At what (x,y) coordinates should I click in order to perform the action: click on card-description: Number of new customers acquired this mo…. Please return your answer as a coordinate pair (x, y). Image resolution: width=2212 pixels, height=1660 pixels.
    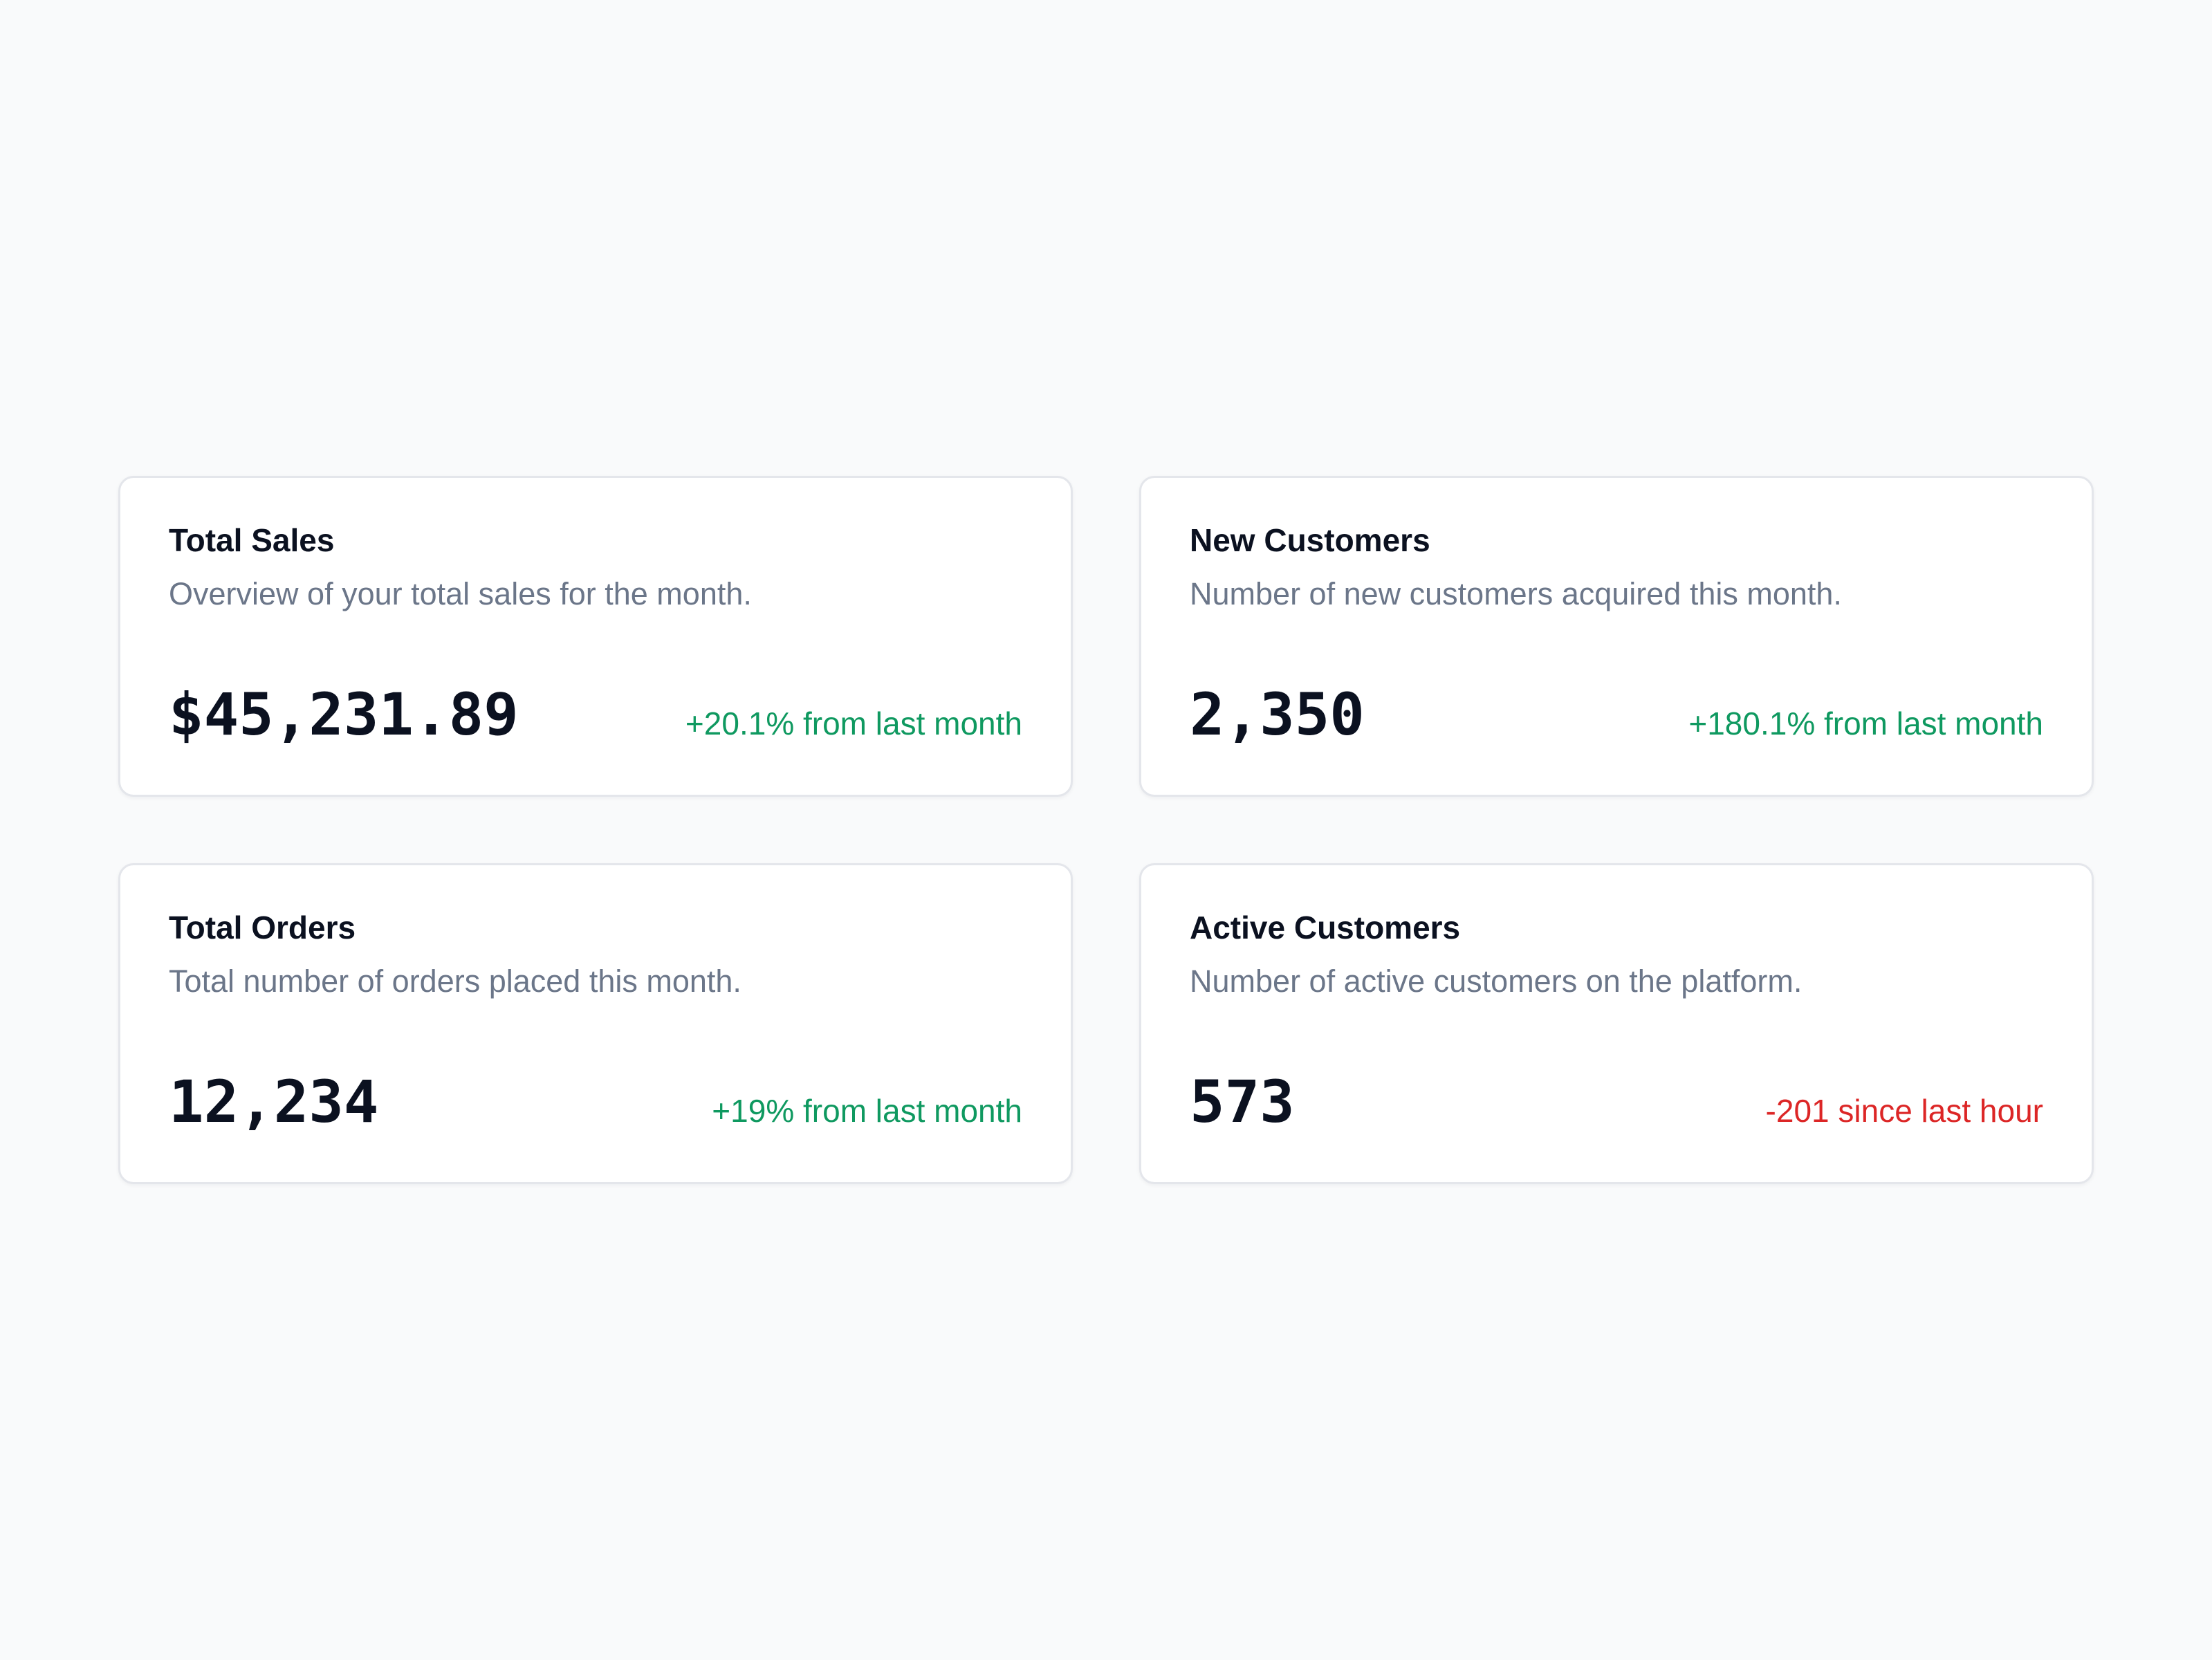
    Looking at the image, I should click on (1516, 593).